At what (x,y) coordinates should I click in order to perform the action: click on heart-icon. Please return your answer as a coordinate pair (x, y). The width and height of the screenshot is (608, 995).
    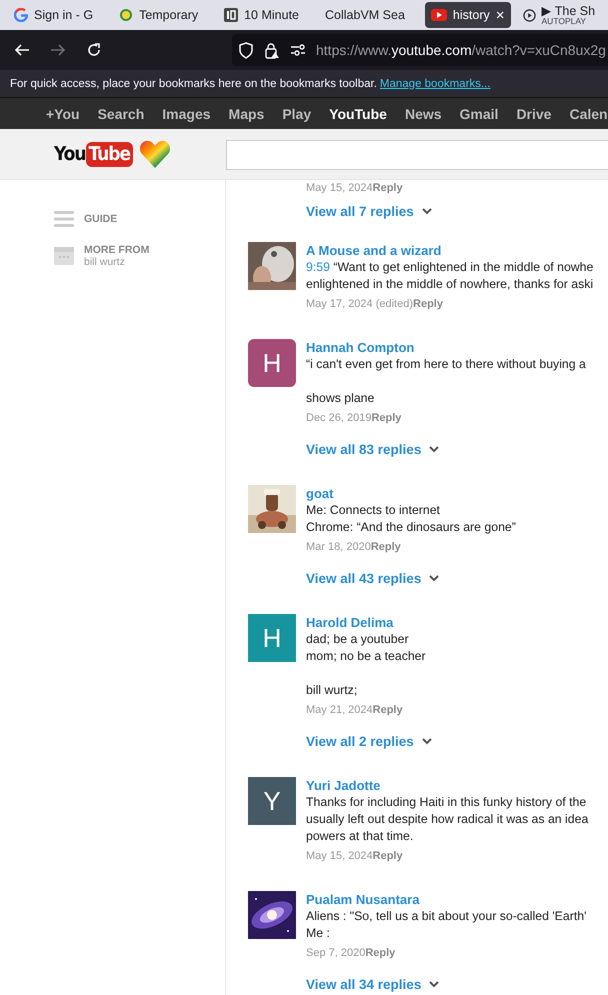
    Looking at the image, I should click on (155, 154).